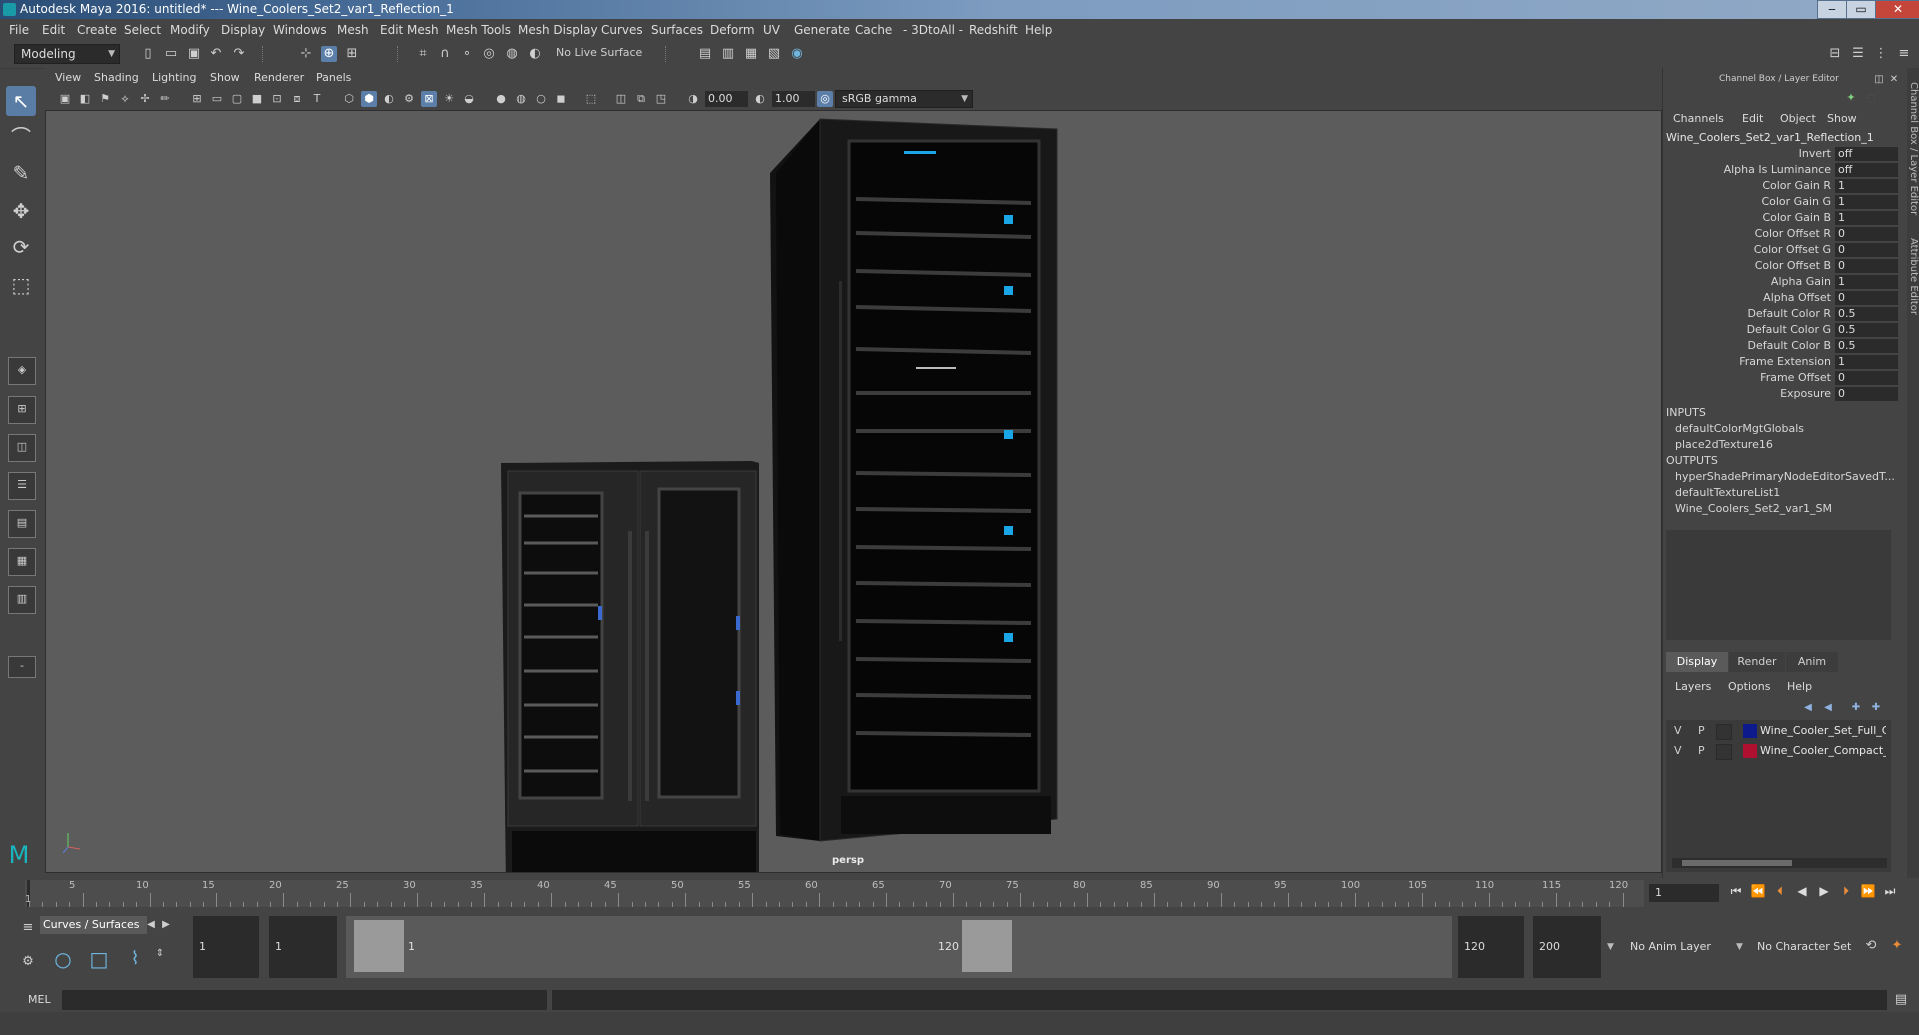 This screenshot has height=1035, width=1919. Describe the element at coordinates (1724, 732) in the screenshot. I see `layer-type-toggle` at that location.